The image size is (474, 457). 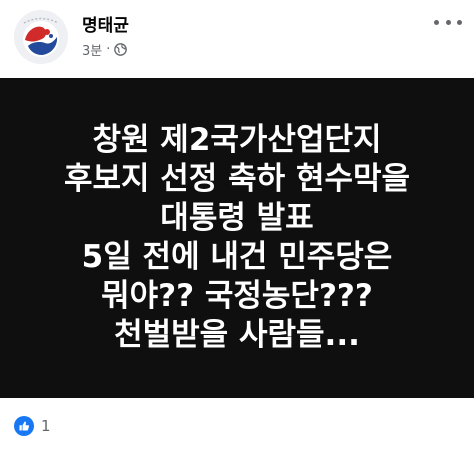 I want to click on avatar, so click(x=41, y=37).